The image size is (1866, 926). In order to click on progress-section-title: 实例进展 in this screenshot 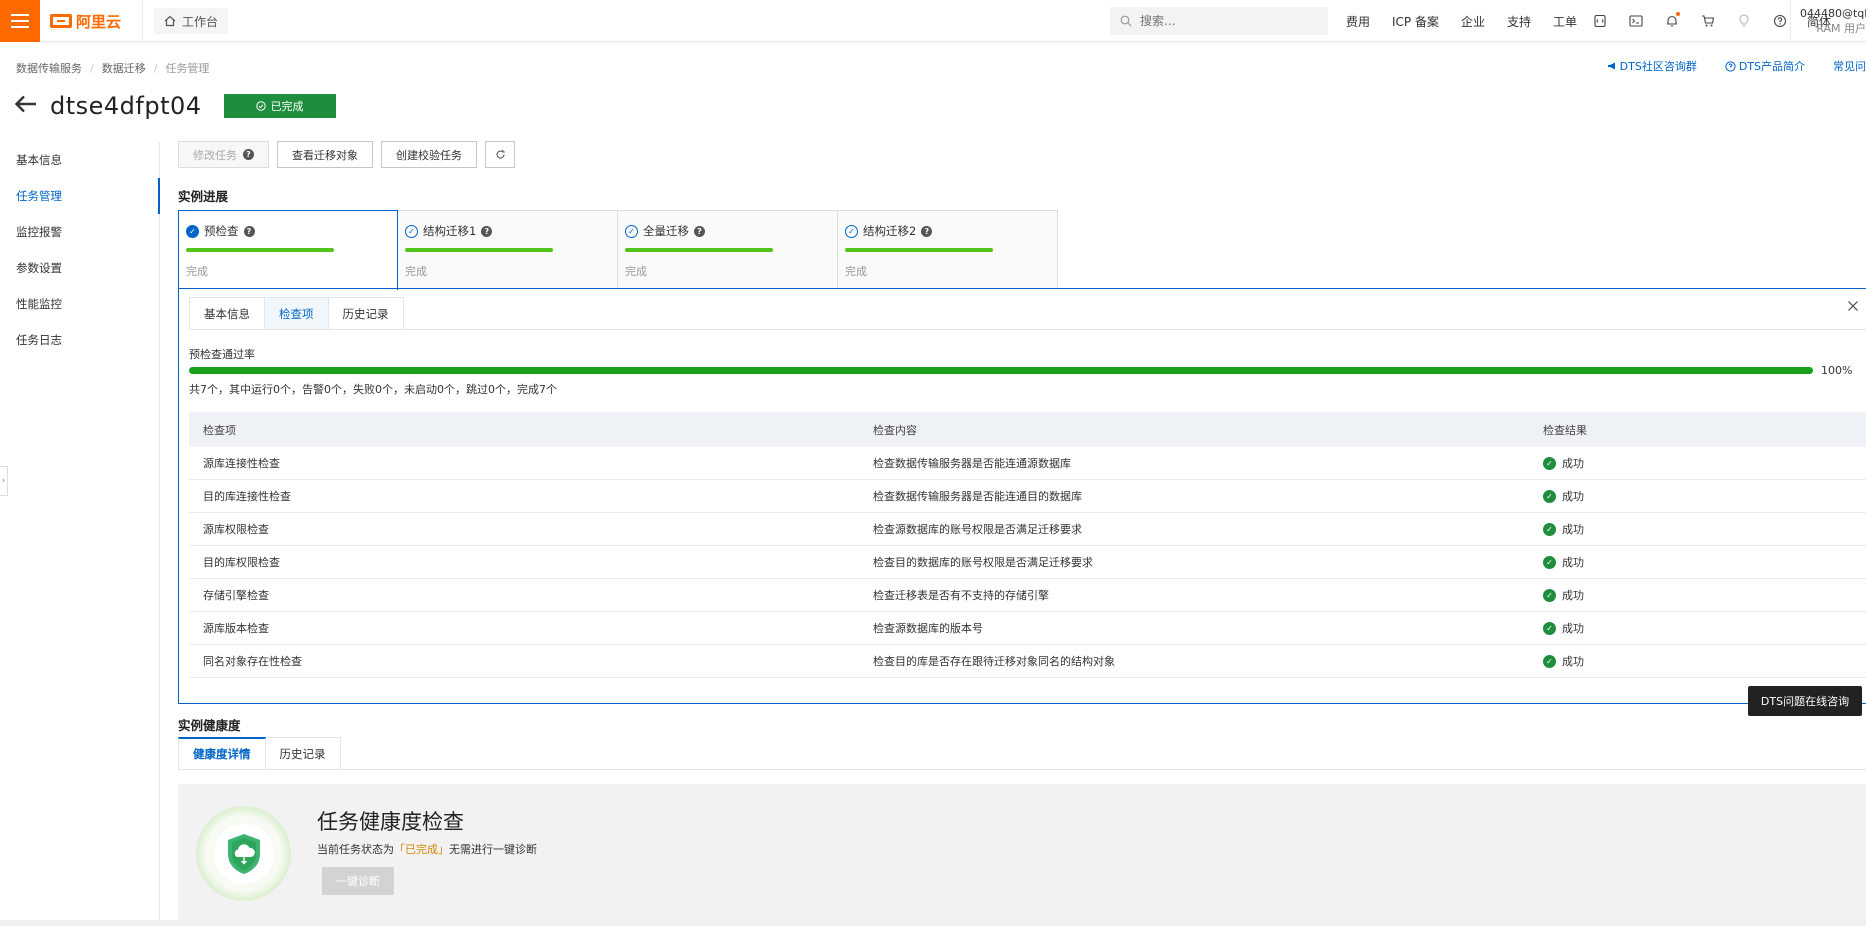, I will do `click(203, 196)`.